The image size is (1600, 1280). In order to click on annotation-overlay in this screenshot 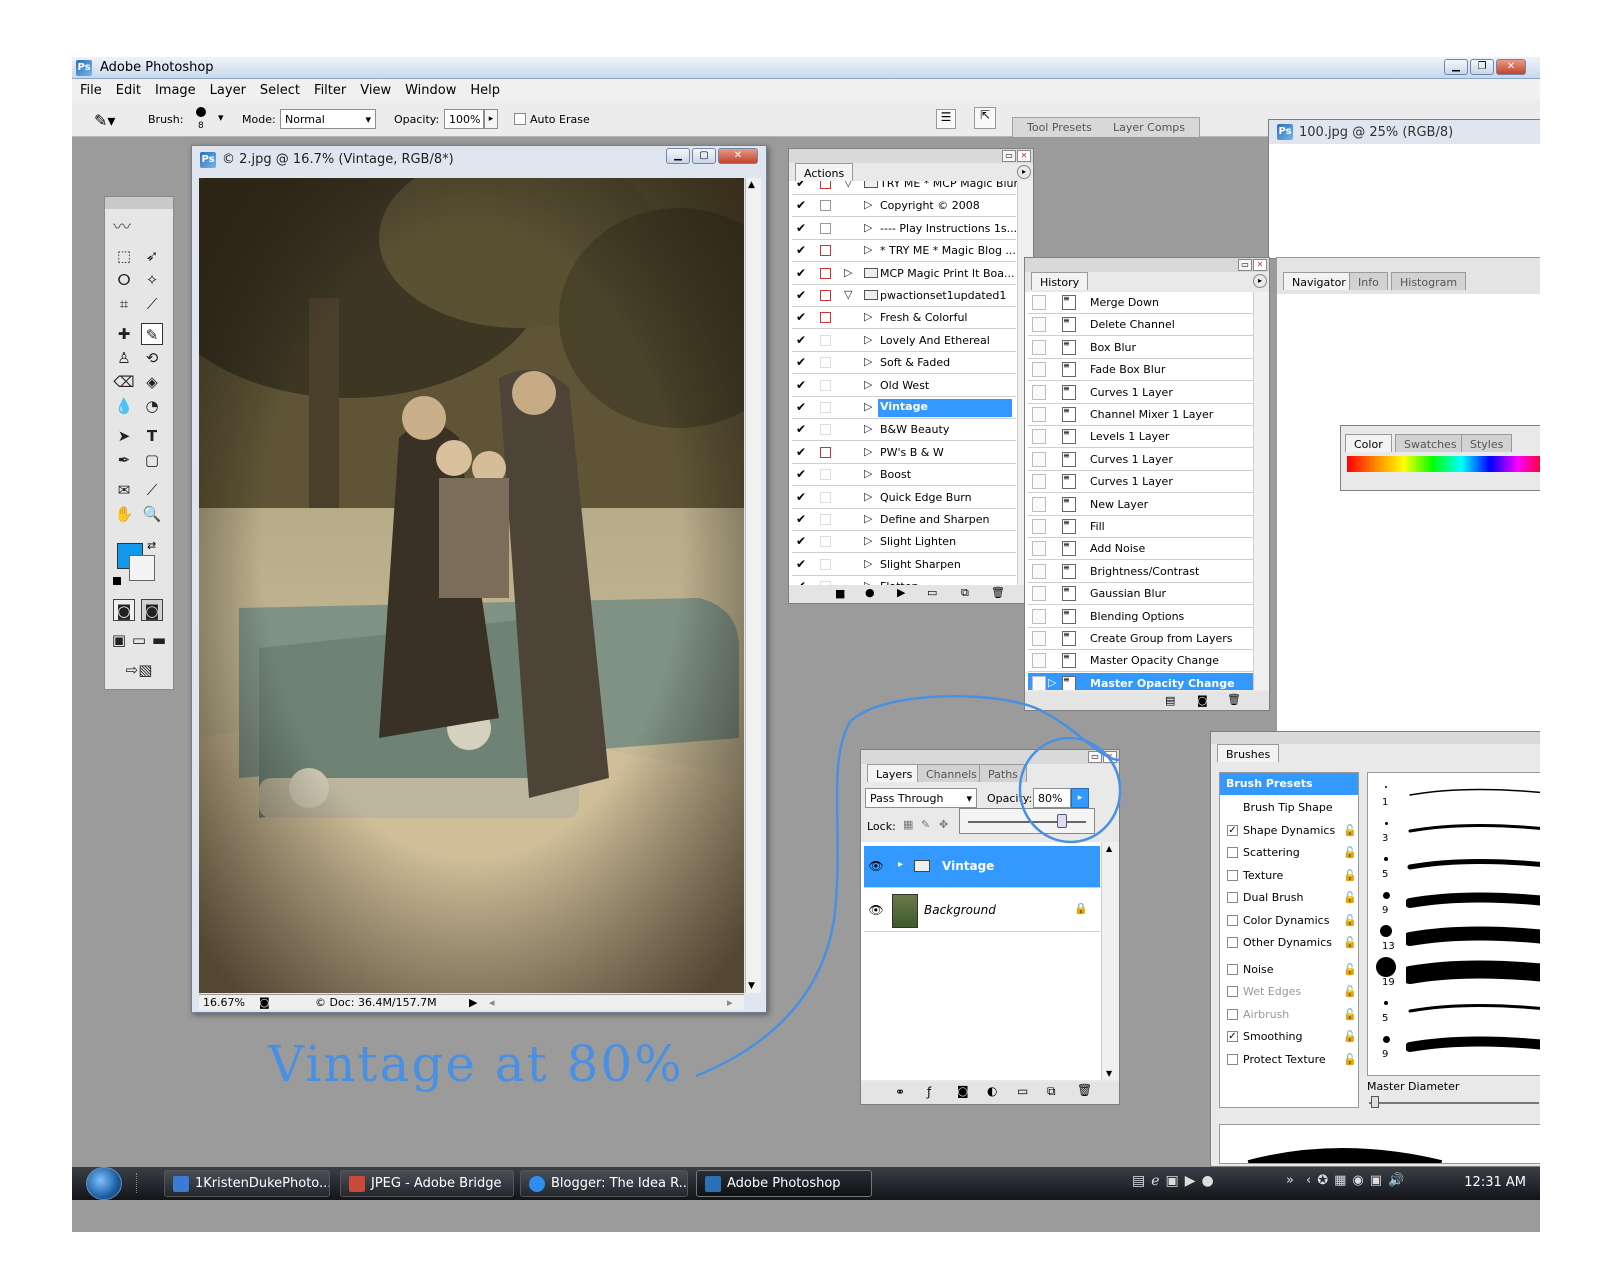, I will do `click(908, 886)`.